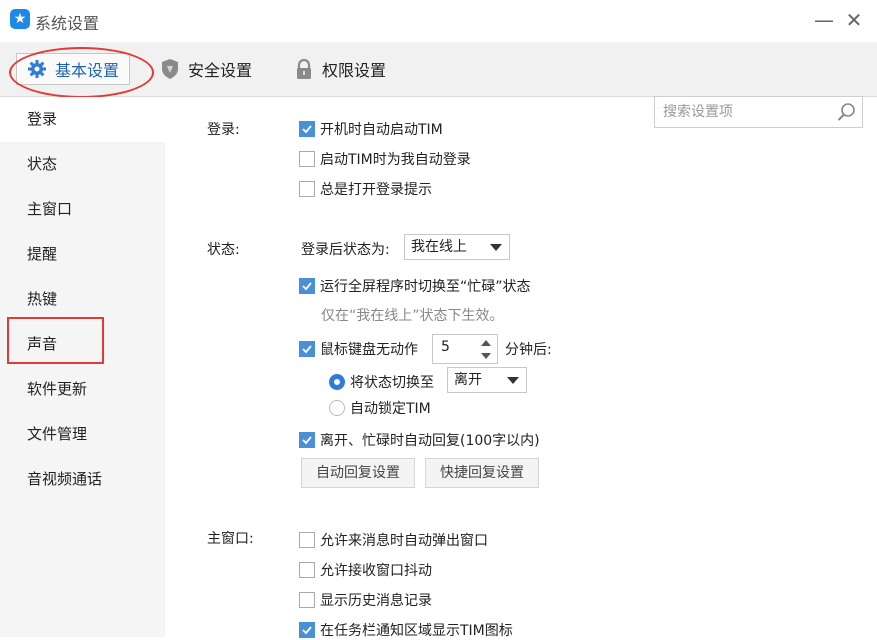  Describe the element at coordinates (824, 20) in the screenshot. I see `minimize-button: —` at that location.